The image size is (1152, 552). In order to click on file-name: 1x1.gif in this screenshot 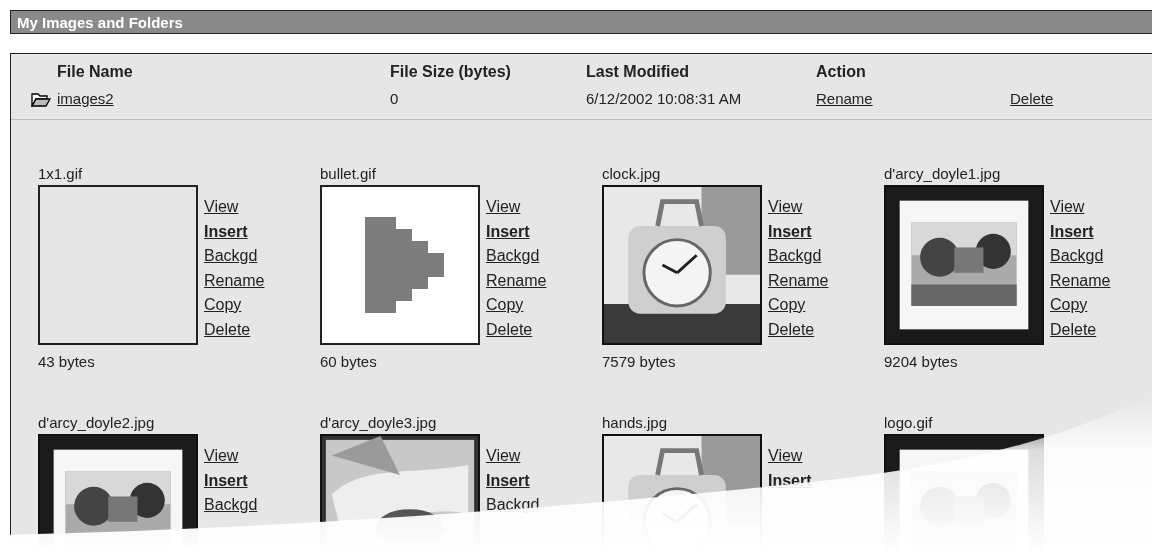, I will do `click(61, 174)`.